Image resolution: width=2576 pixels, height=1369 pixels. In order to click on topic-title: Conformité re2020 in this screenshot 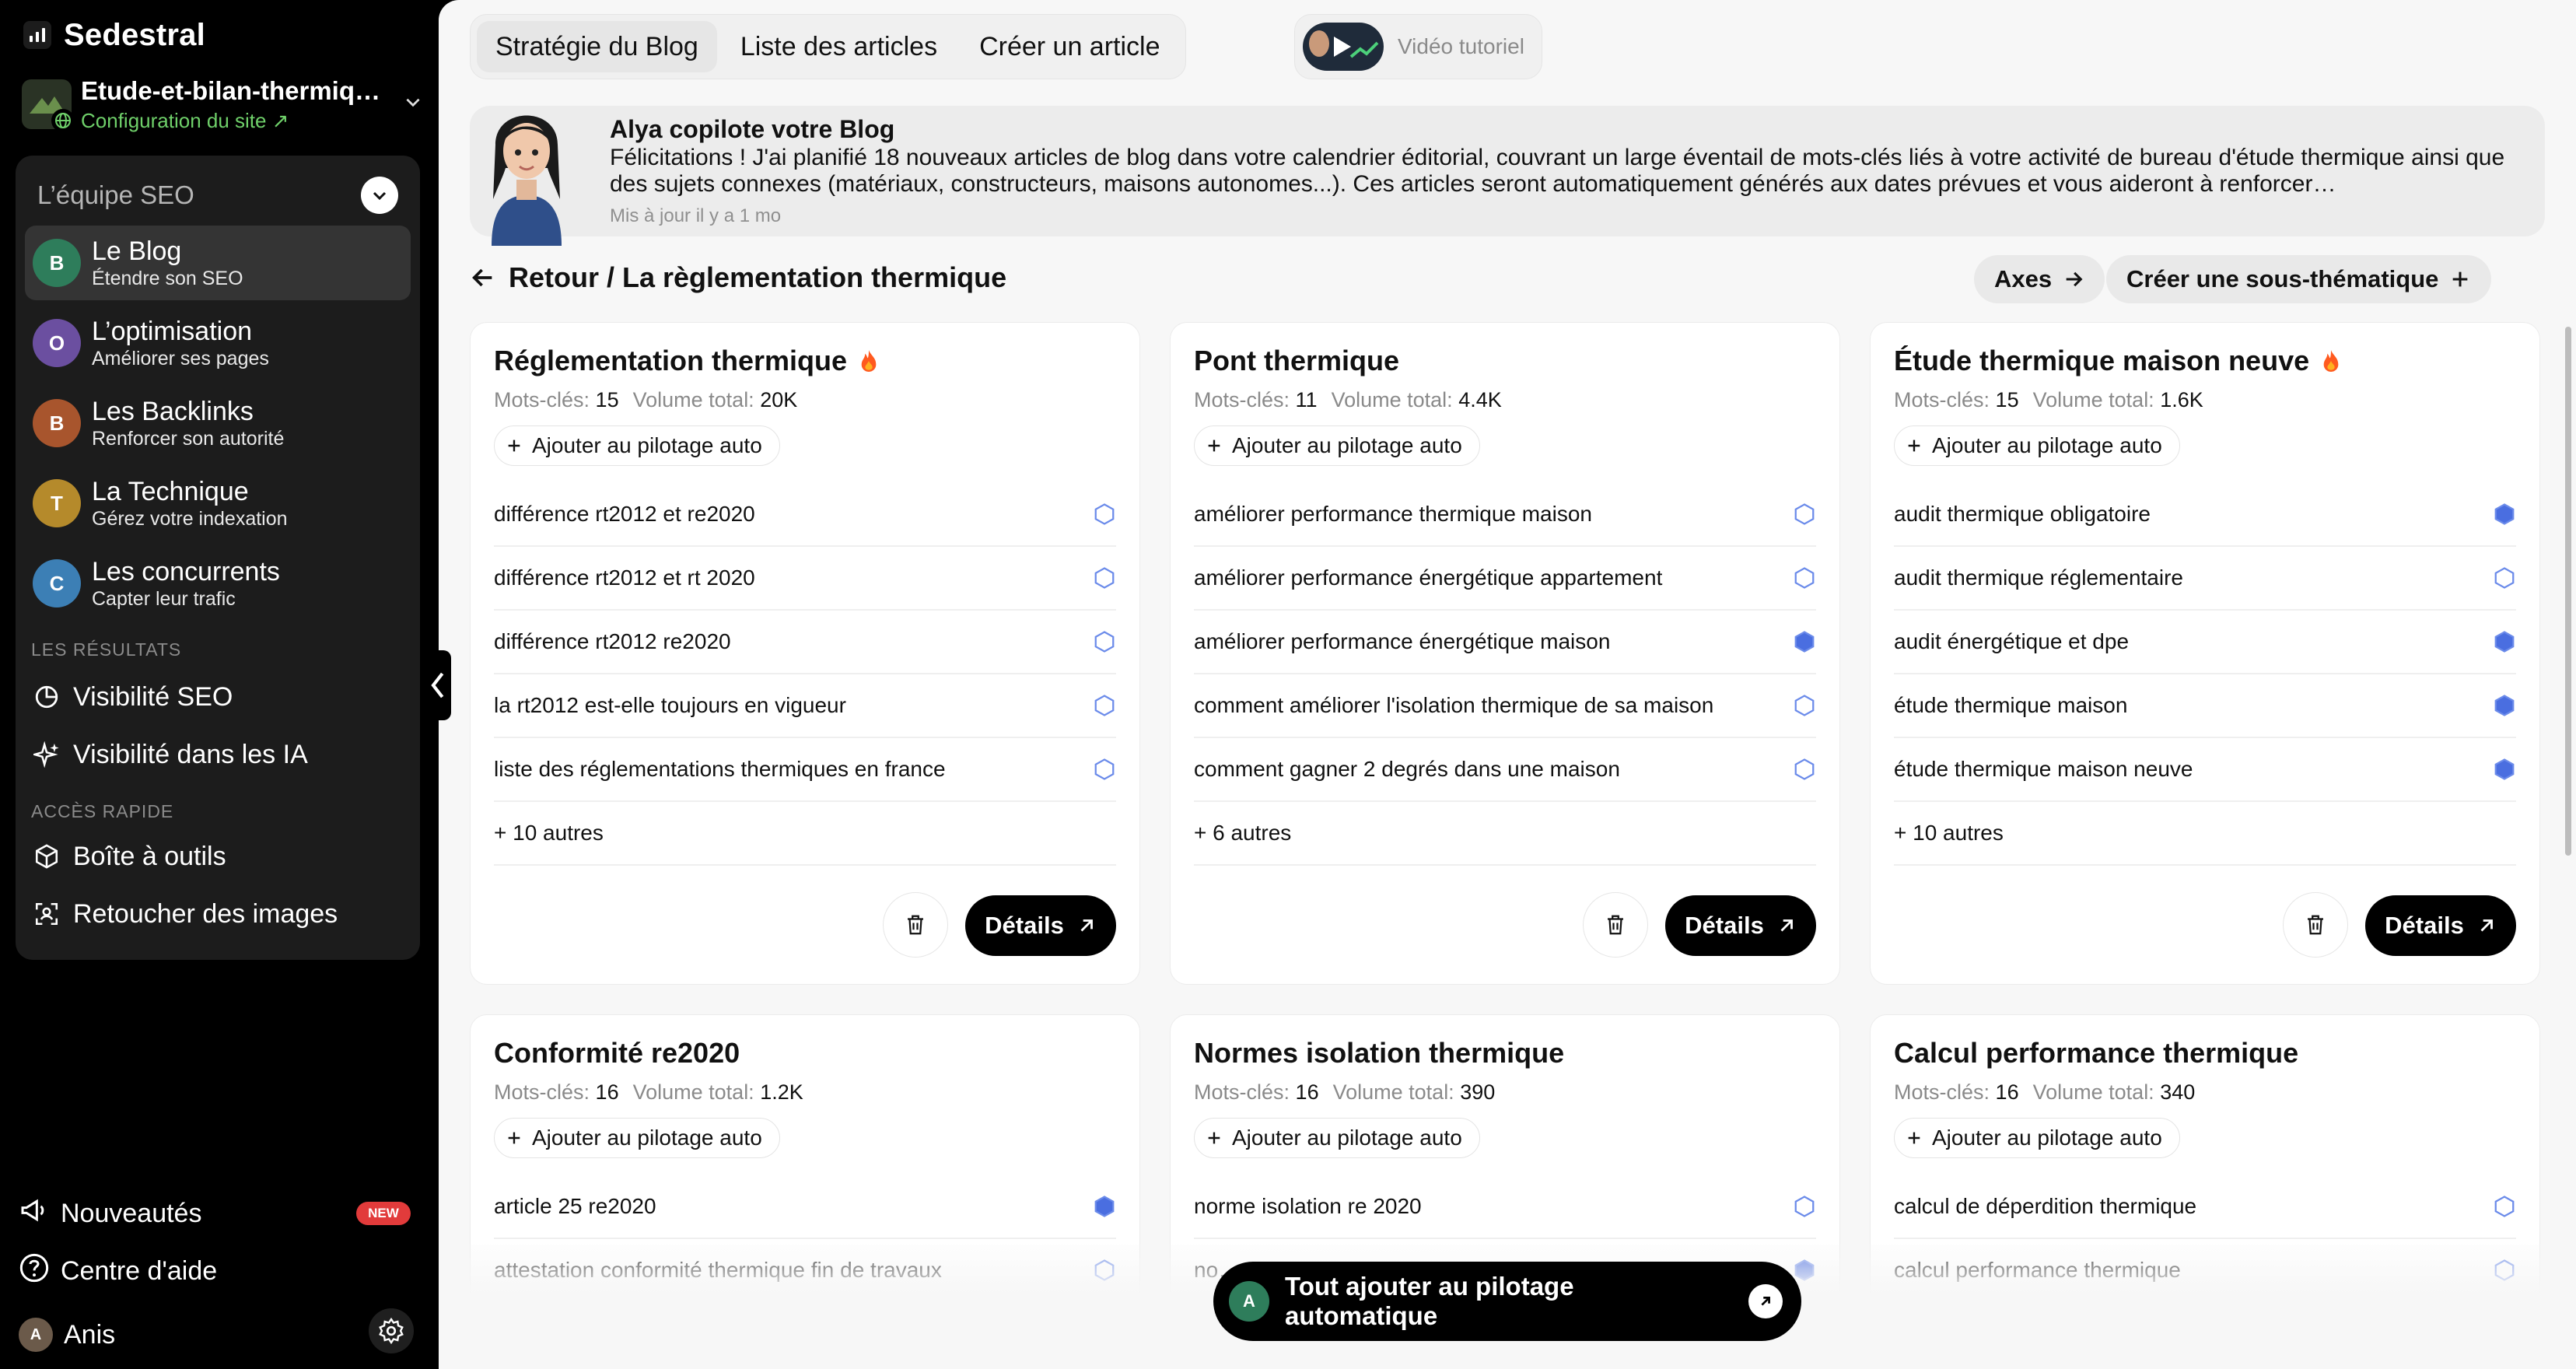, I will do `click(617, 1053)`.